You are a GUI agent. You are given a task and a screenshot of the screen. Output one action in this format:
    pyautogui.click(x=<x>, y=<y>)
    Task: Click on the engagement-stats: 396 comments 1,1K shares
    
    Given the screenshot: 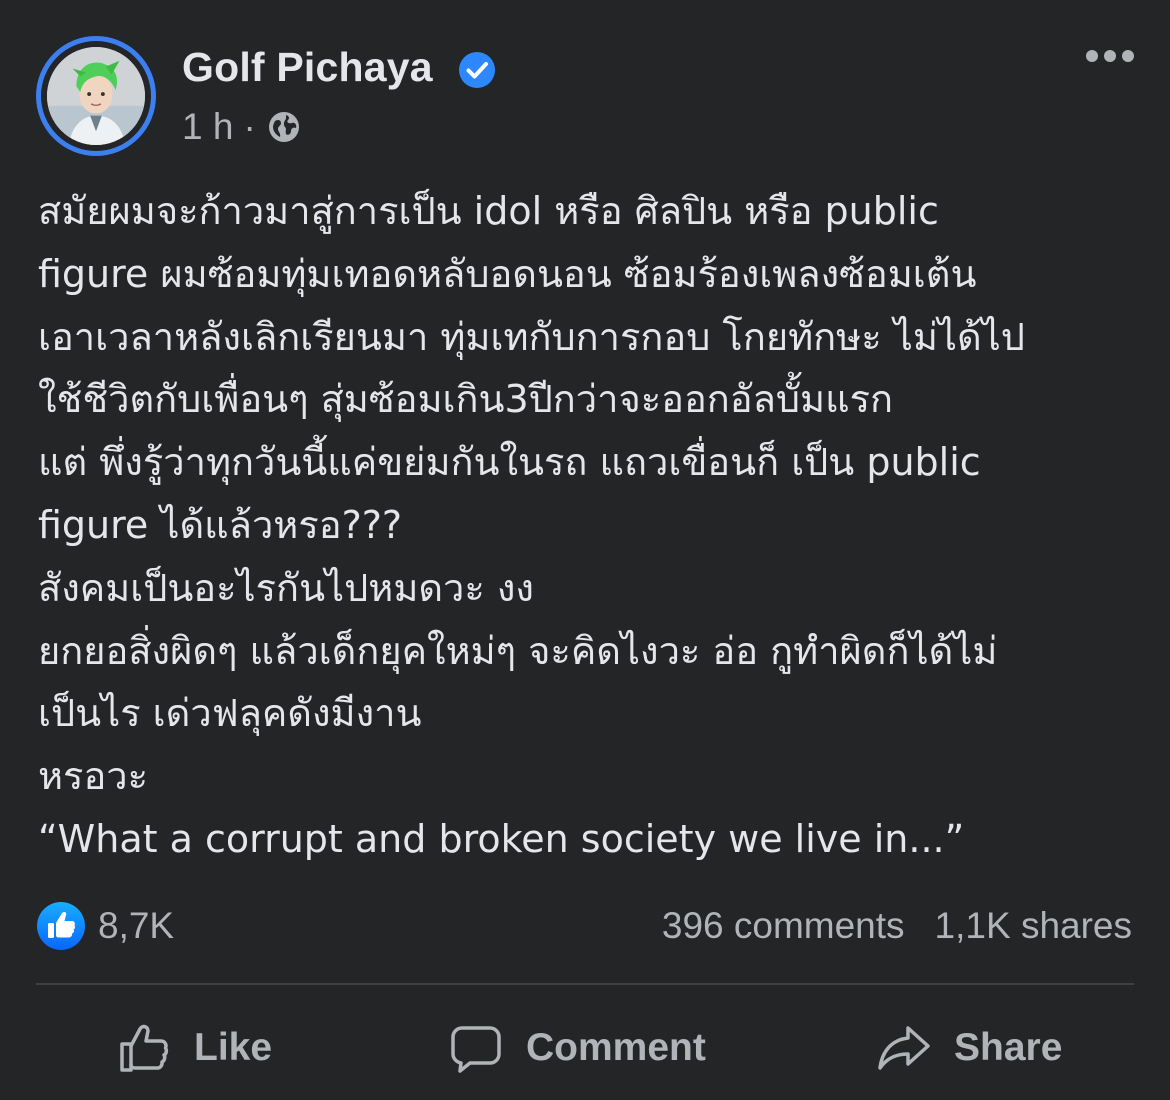 What is the action you would take?
    pyautogui.click(x=897, y=926)
    